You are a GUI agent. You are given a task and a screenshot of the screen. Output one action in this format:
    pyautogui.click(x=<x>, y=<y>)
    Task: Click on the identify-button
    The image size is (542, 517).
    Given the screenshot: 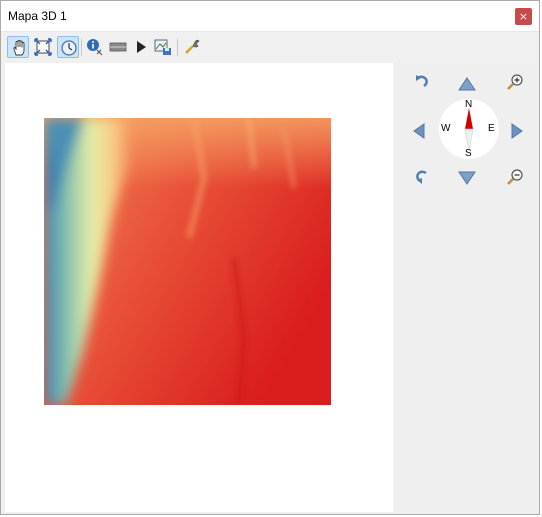 What is the action you would take?
    pyautogui.click(x=95, y=47)
    